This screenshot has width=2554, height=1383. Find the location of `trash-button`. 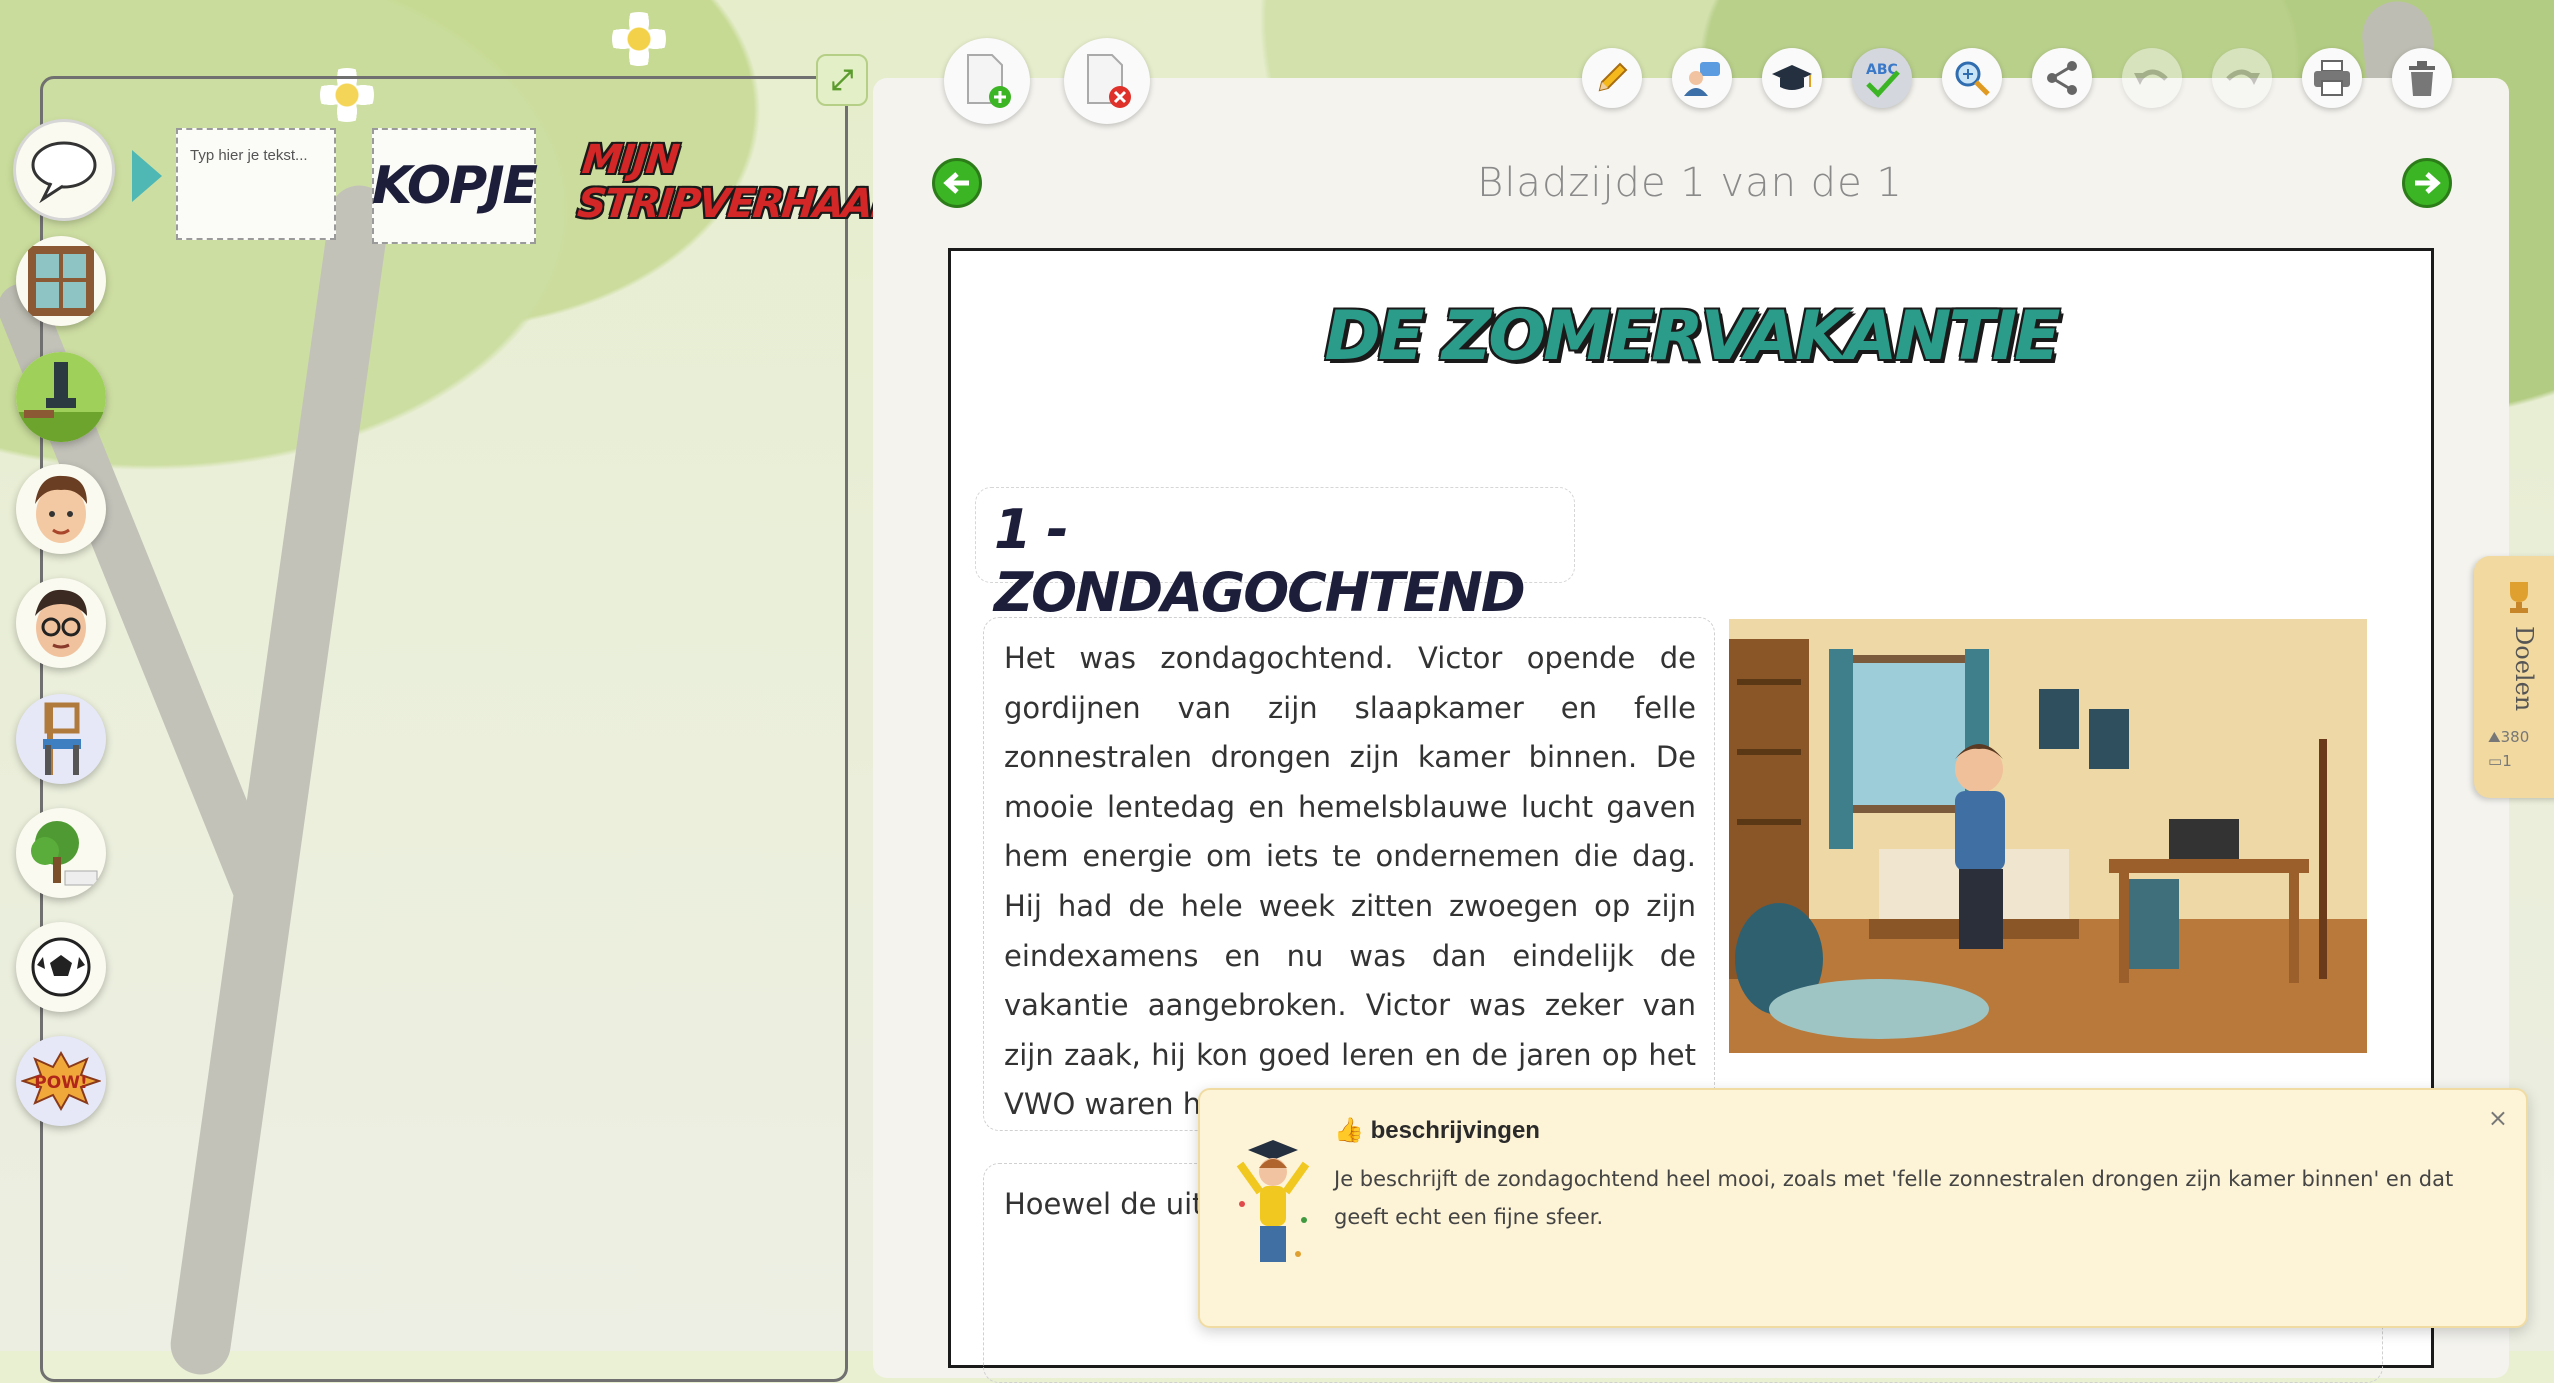

trash-button is located at coordinates (2422, 78).